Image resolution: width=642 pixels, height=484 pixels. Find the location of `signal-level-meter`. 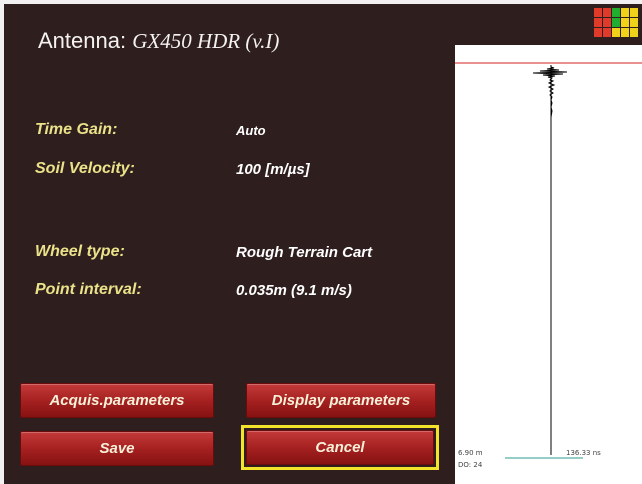

signal-level-meter is located at coordinates (618, 23).